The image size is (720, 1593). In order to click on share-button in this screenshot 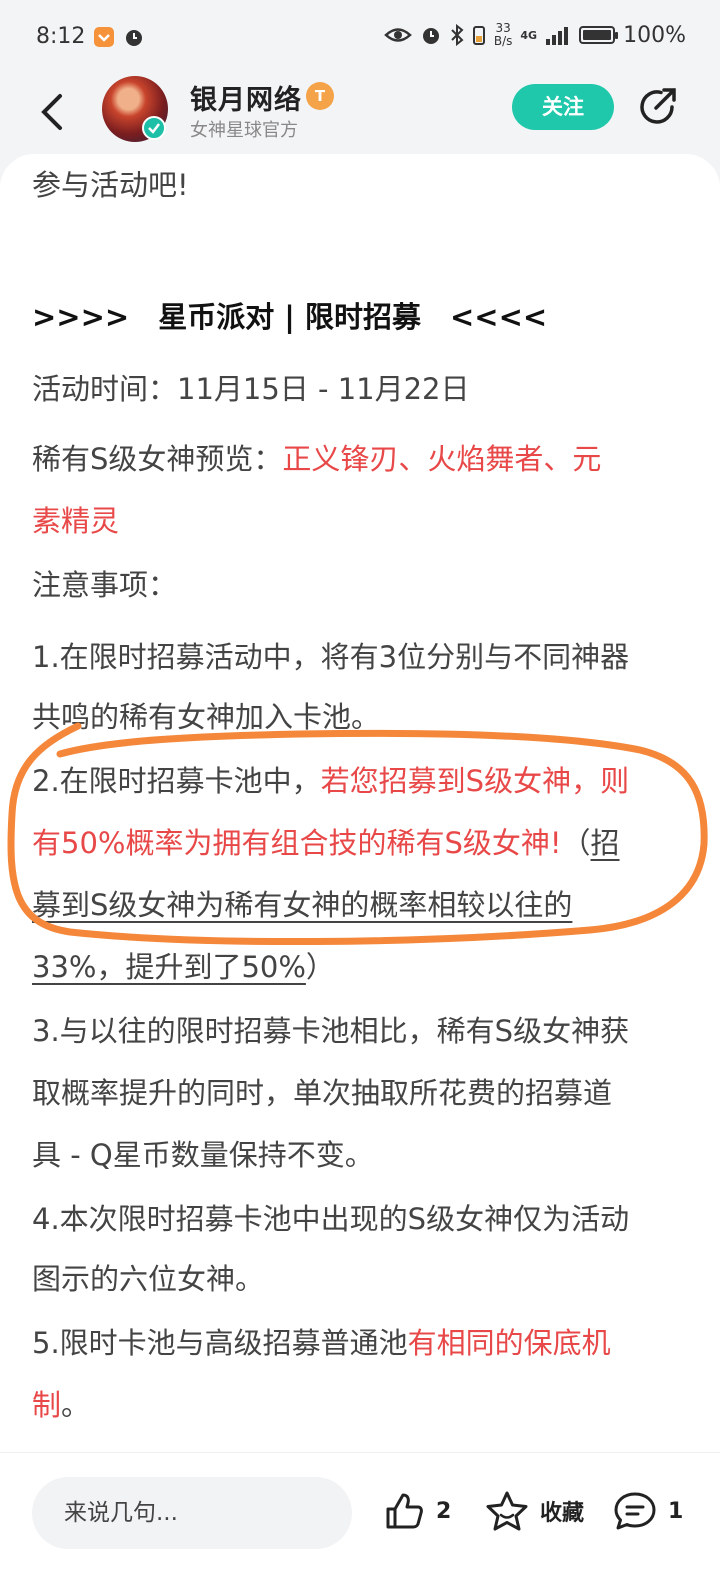, I will do `click(657, 107)`.